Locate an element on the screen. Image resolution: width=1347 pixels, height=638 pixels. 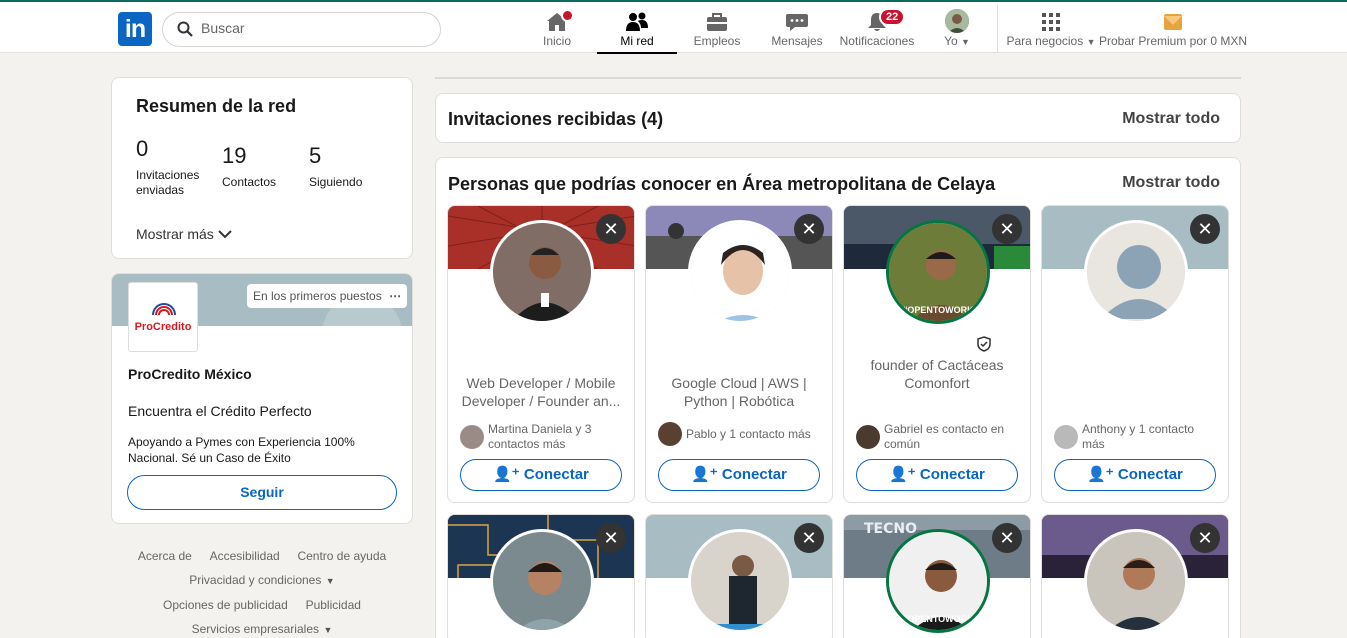
invitations-card: Invitaciones recibidas (4) Mostrar todo is located at coordinates (838, 118).